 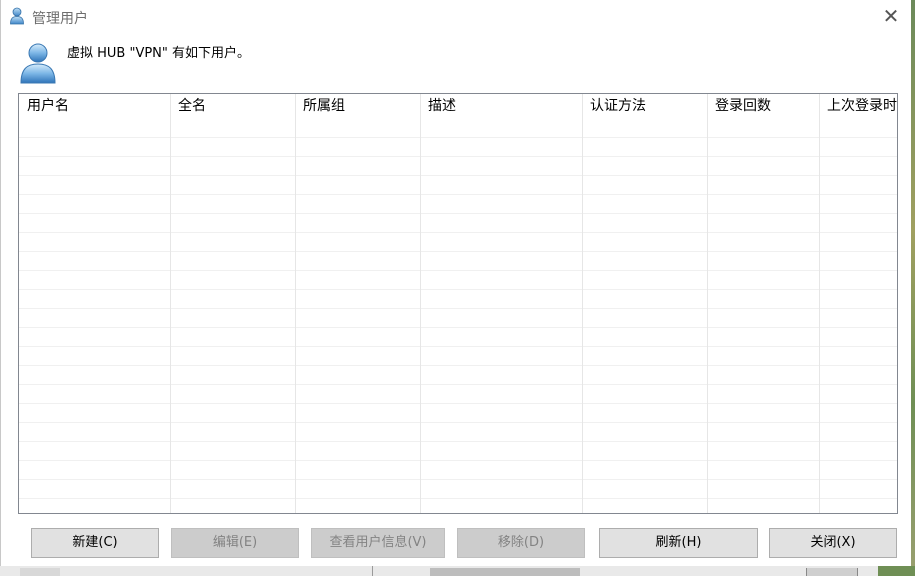 What do you see at coordinates (95, 543) in the screenshot?
I see `new-button: 新建(C)` at bounding box center [95, 543].